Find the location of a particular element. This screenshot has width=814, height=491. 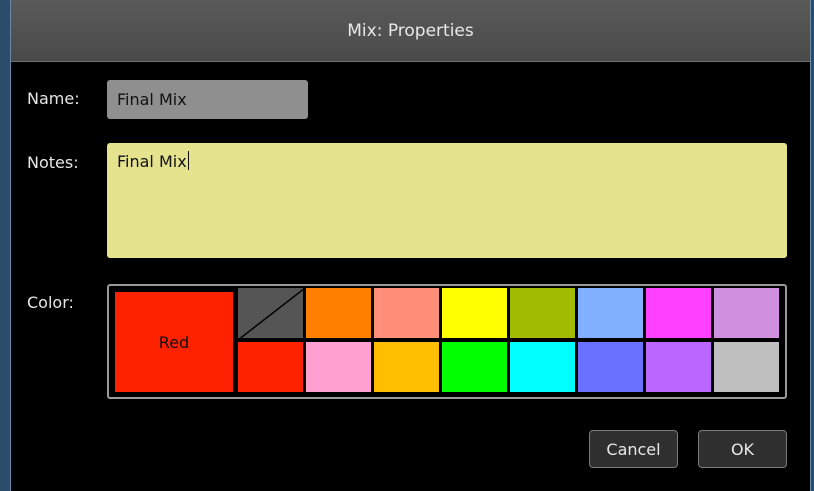

window-title: Mix: Properties is located at coordinates (410, 30).